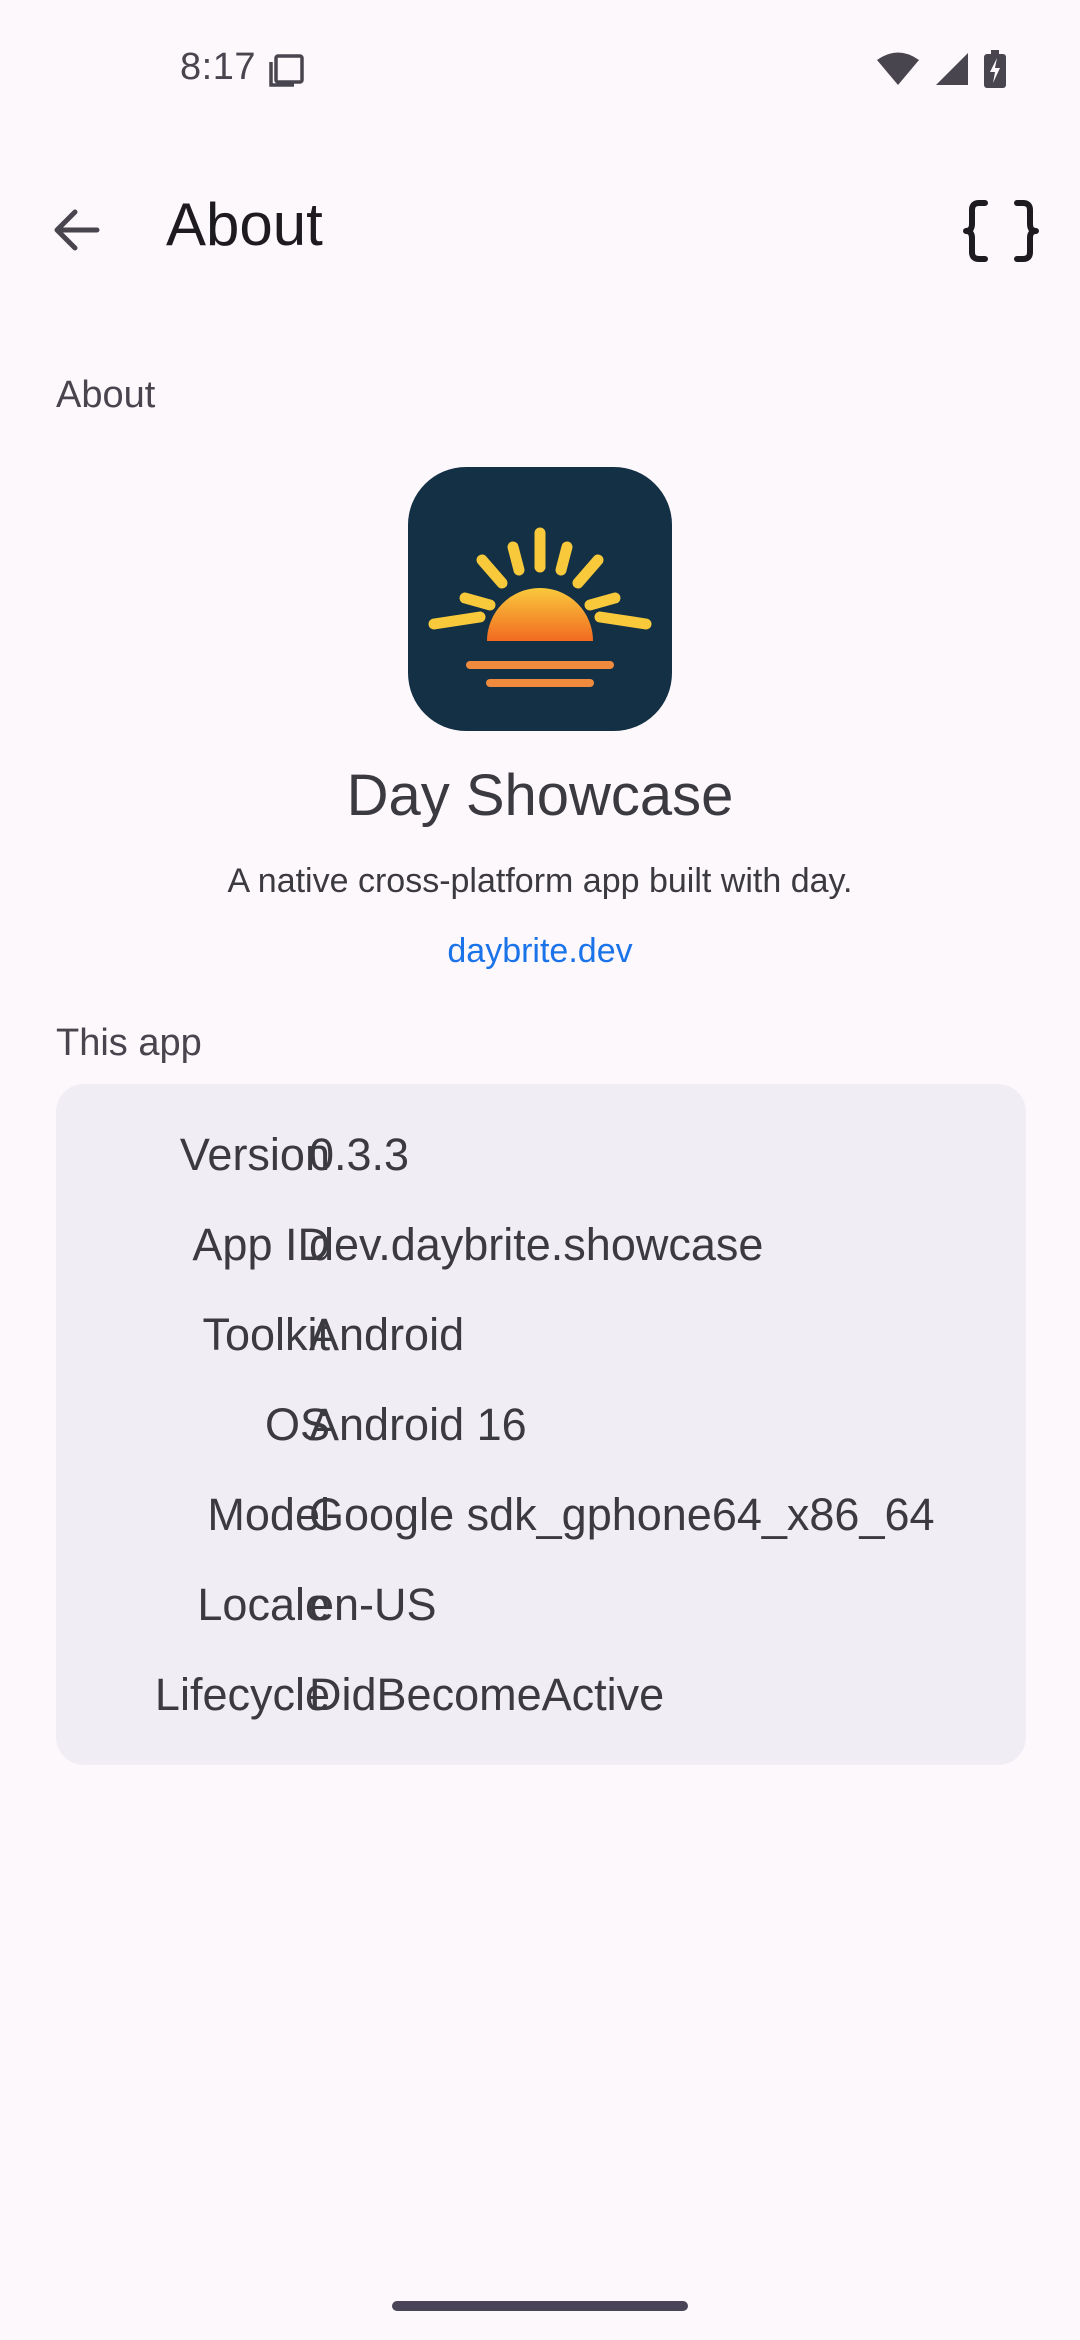 This screenshot has width=1080, height=2340. What do you see at coordinates (536, 1244) in the screenshot?
I see `info-value: dev.daybrite.showcase` at bounding box center [536, 1244].